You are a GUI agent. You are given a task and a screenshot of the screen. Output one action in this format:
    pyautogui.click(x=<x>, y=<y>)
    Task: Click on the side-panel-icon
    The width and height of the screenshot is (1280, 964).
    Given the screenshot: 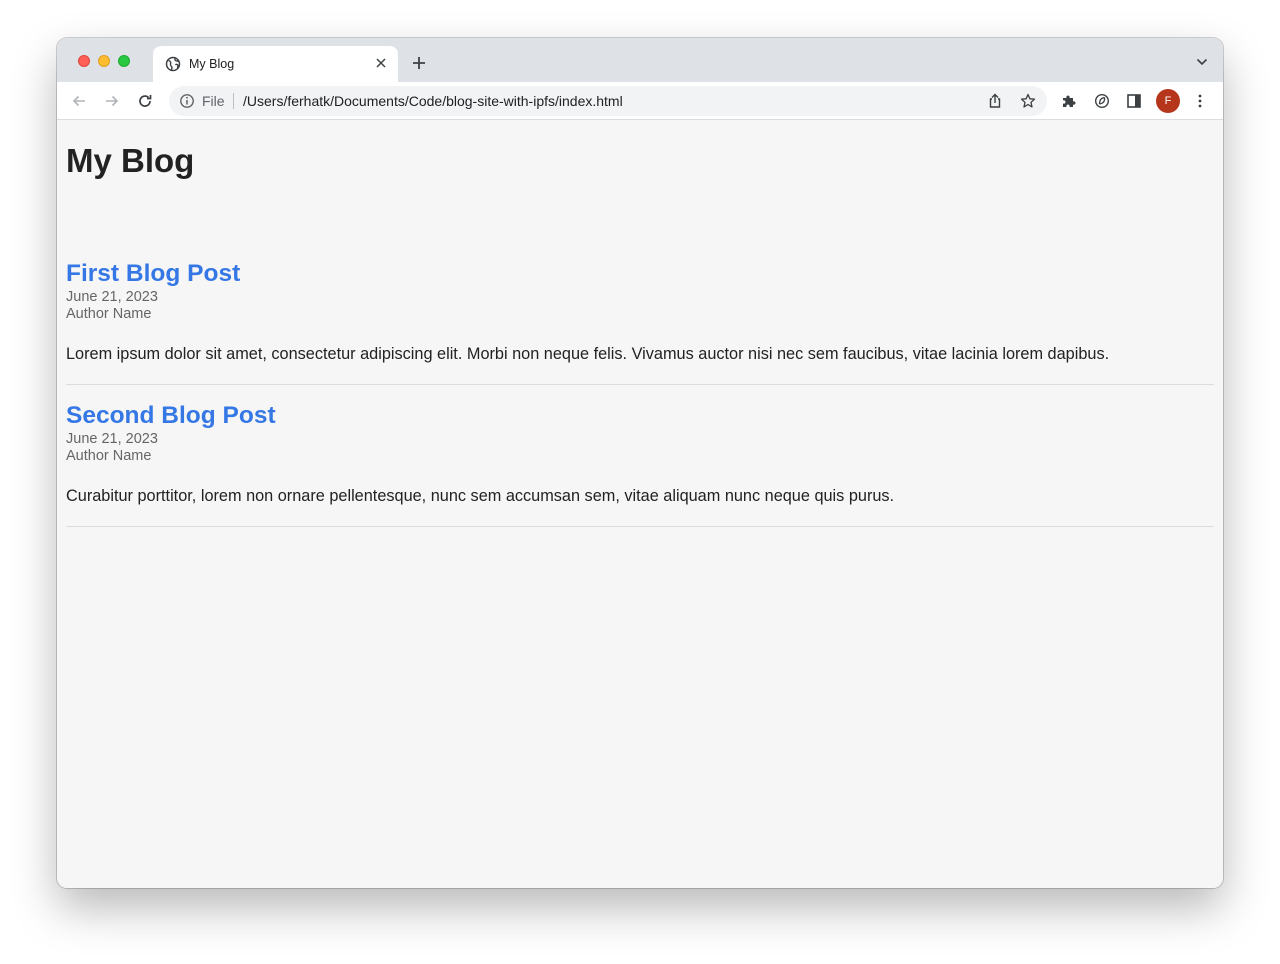 What is the action you would take?
    pyautogui.click(x=1134, y=101)
    